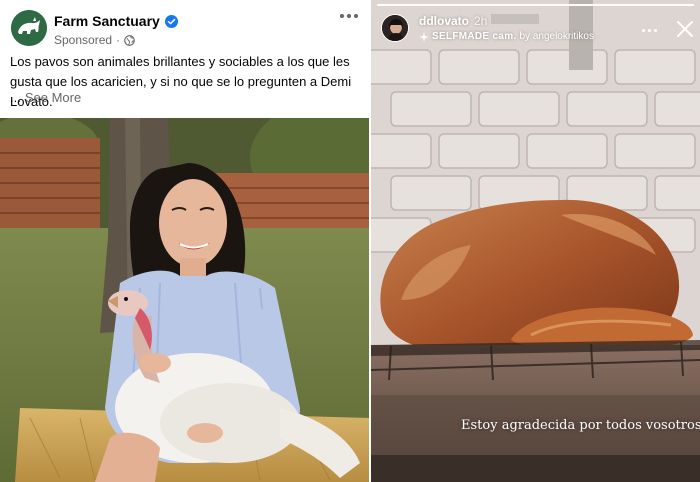 The height and width of the screenshot is (482, 700). What do you see at coordinates (107, 21) in the screenshot?
I see `page-name: Farm Sanctuary` at bounding box center [107, 21].